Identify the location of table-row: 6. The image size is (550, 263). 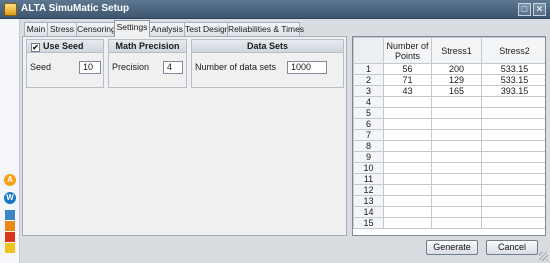
(449, 124).